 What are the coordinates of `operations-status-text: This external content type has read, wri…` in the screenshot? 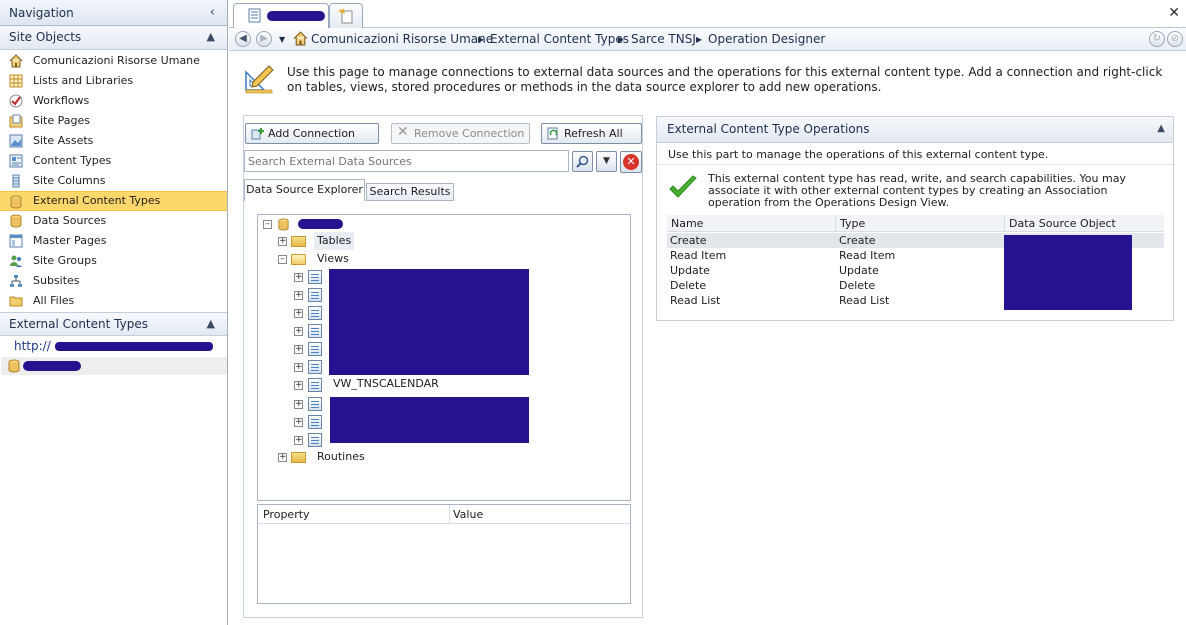 It's located at (917, 190).